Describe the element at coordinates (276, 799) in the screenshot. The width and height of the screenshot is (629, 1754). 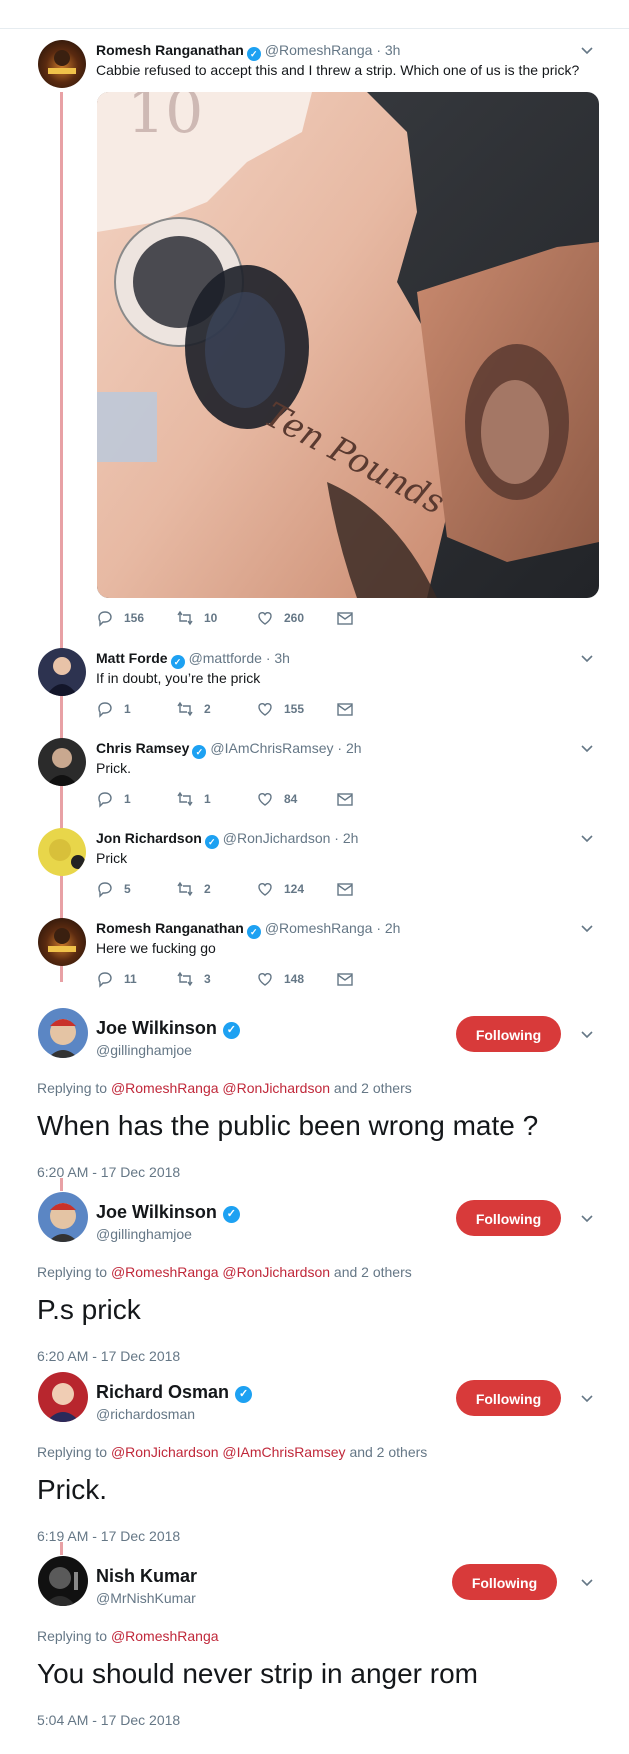
I see `like-button: 84` at that location.